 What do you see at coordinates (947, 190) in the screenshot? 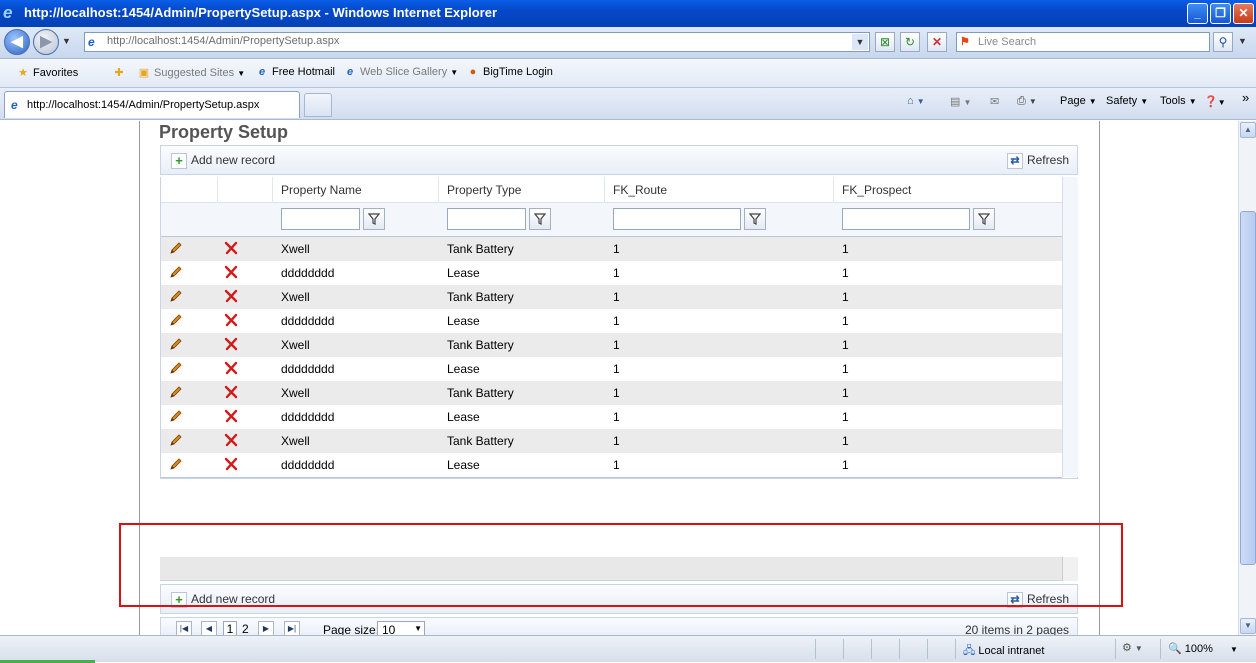
I see `header-fk-prospect: FK_Prospect` at bounding box center [947, 190].